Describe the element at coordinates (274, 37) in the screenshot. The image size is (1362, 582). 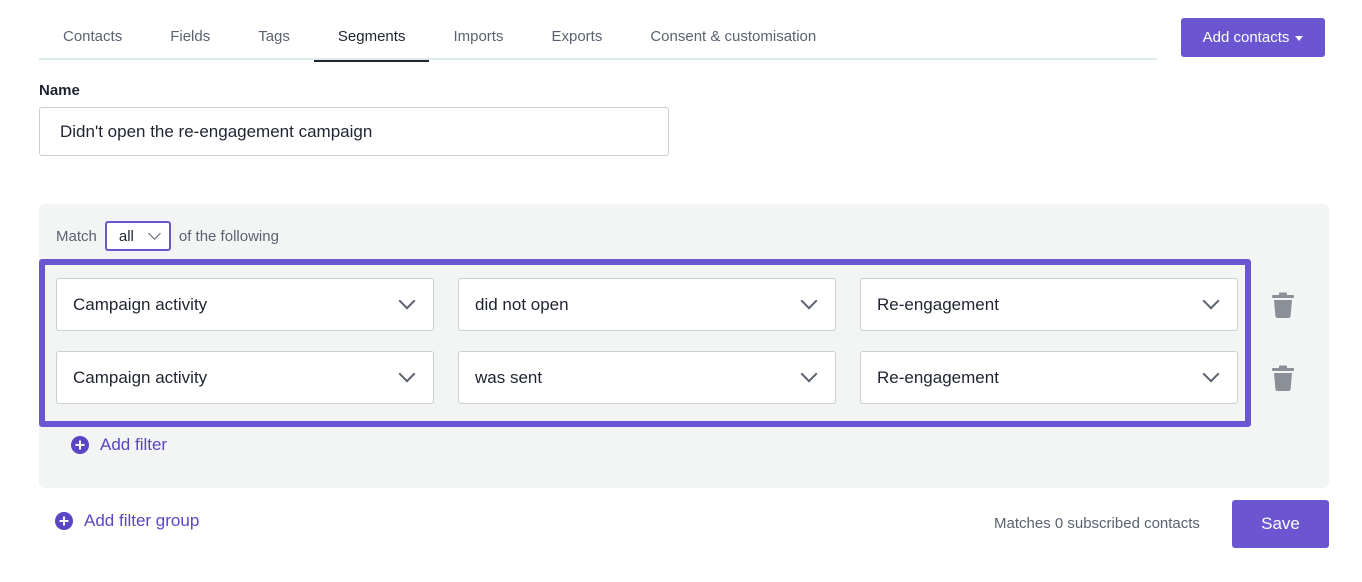
I see `tab-tags: Tags` at that location.